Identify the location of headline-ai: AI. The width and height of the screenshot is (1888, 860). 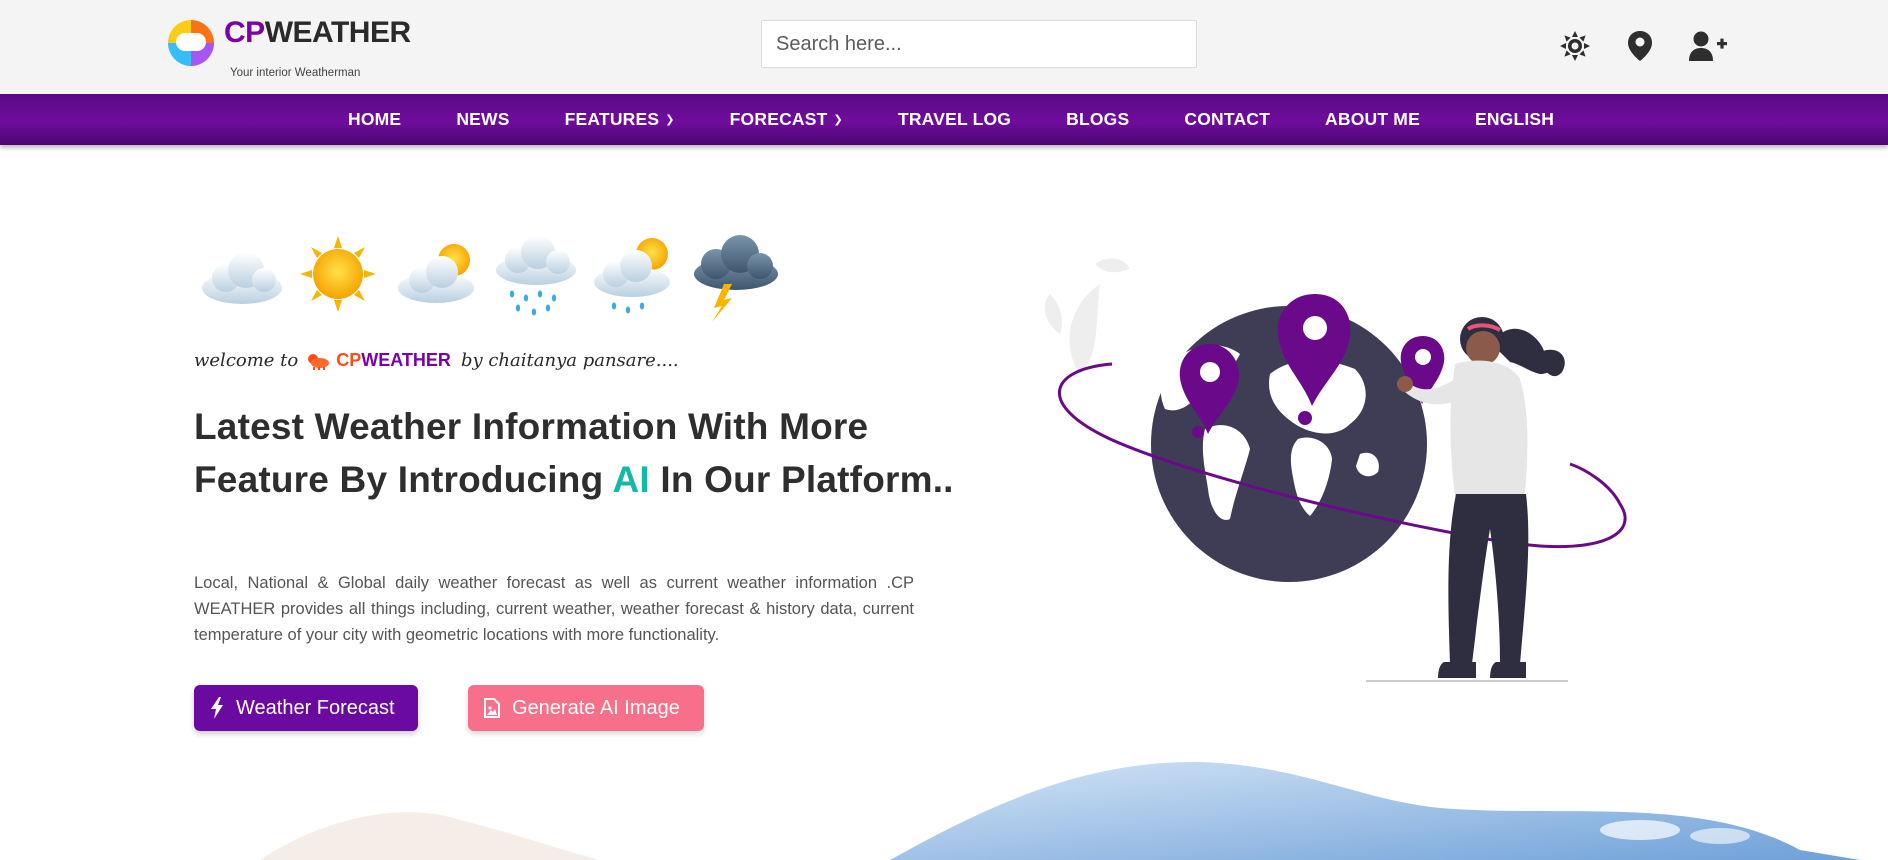
(631, 479).